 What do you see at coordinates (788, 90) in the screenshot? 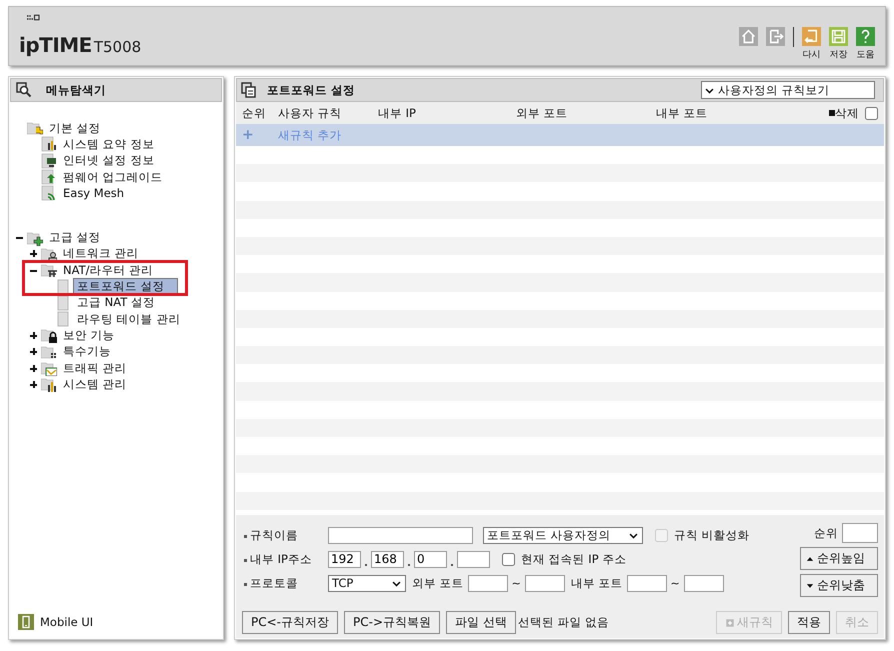
I see `view-dropdown: 사용자정의 규칙보기` at bounding box center [788, 90].